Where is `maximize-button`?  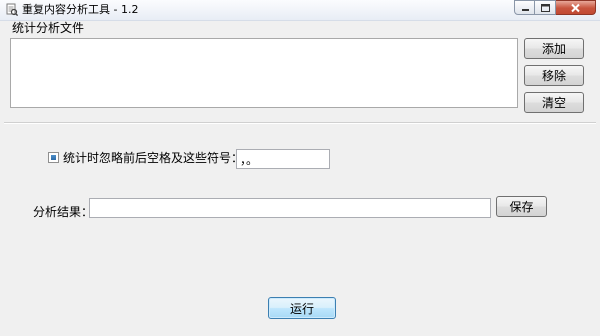 maximize-button is located at coordinates (545, 7).